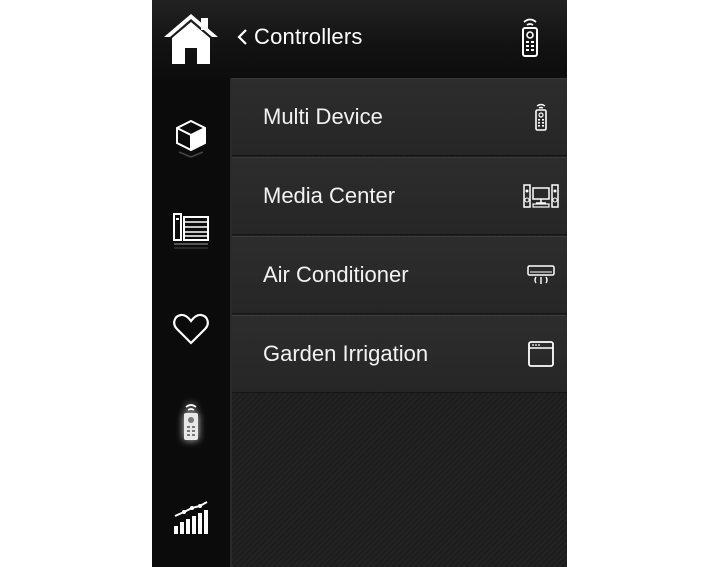 This screenshot has width=720, height=567. Describe the element at coordinates (336, 274) in the screenshot. I see `list-item-label: Air Conditioner` at that location.